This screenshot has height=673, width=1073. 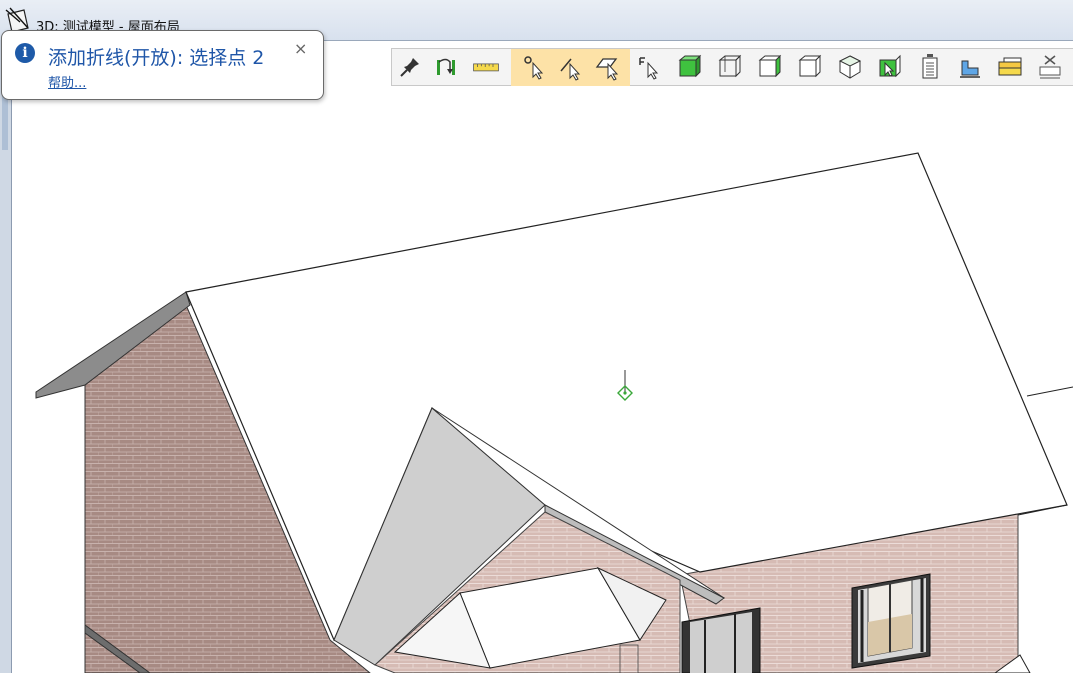 What do you see at coordinates (571, 67) in the screenshot?
I see `pick-edge-icon` at bounding box center [571, 67].